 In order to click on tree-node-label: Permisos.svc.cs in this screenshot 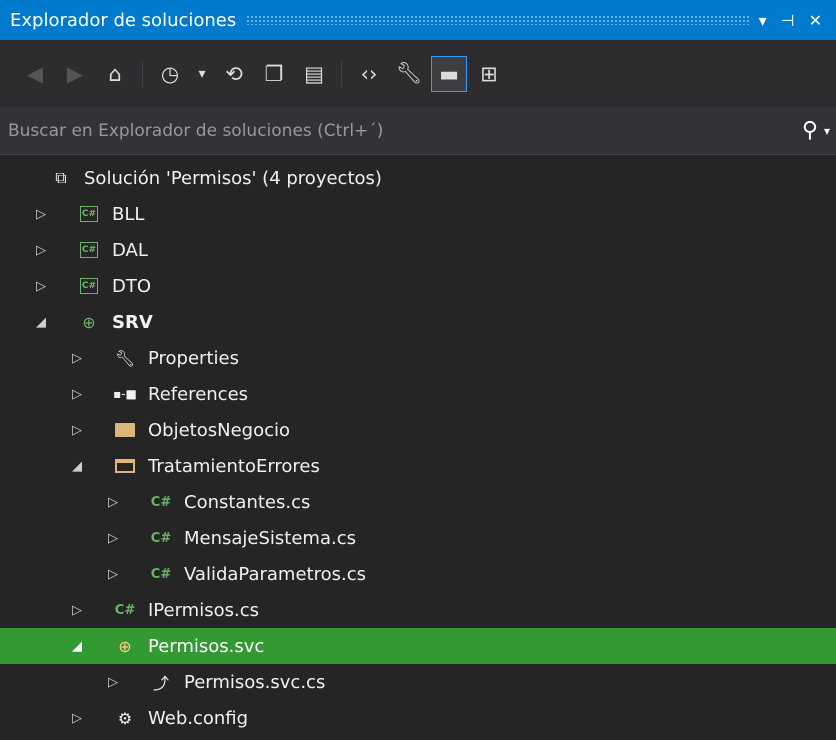, I will do `click(255, 682)`.